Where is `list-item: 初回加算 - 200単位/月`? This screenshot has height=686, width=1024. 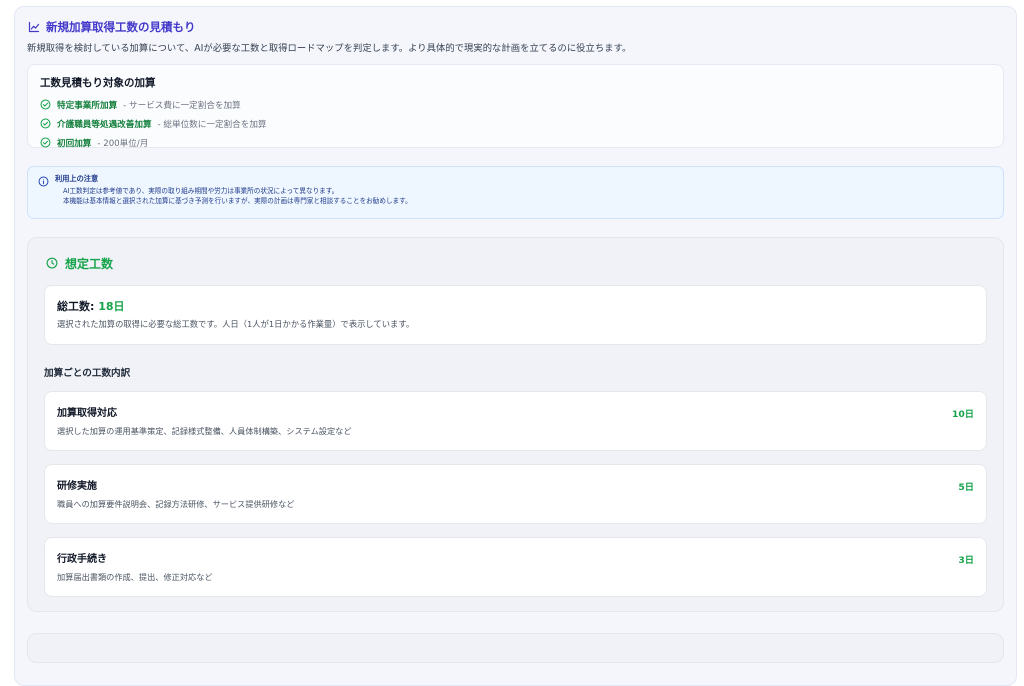
list-item: 初回加算 - 200単位/月 is located at coordinates (515, 142).